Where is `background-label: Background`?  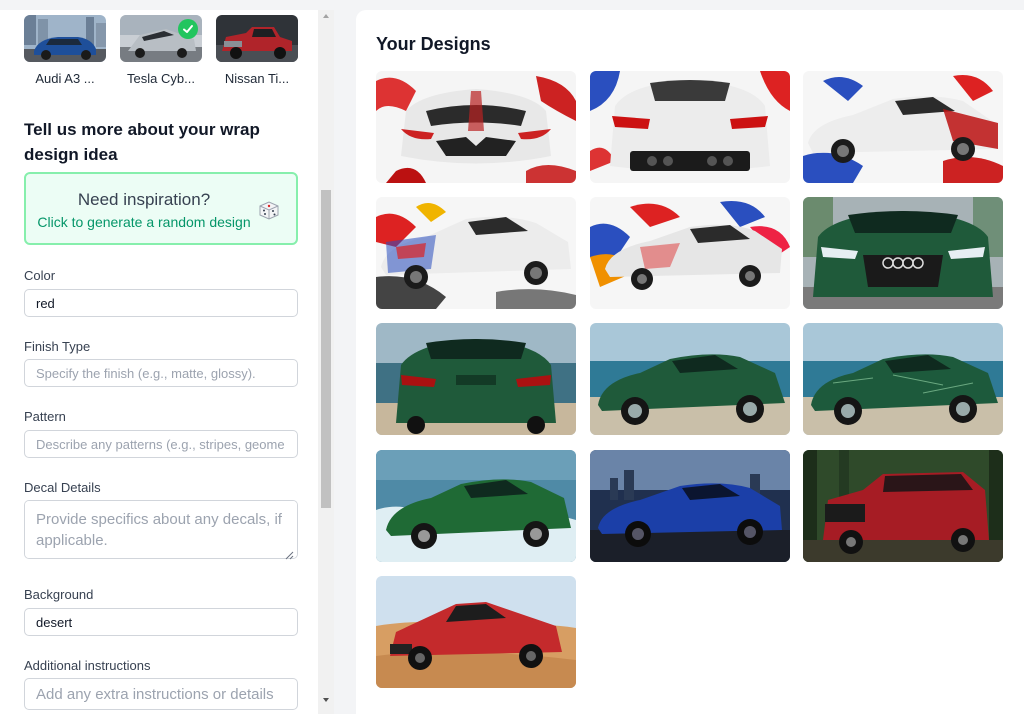 background-label: Background is located at coordinates (59, 594).